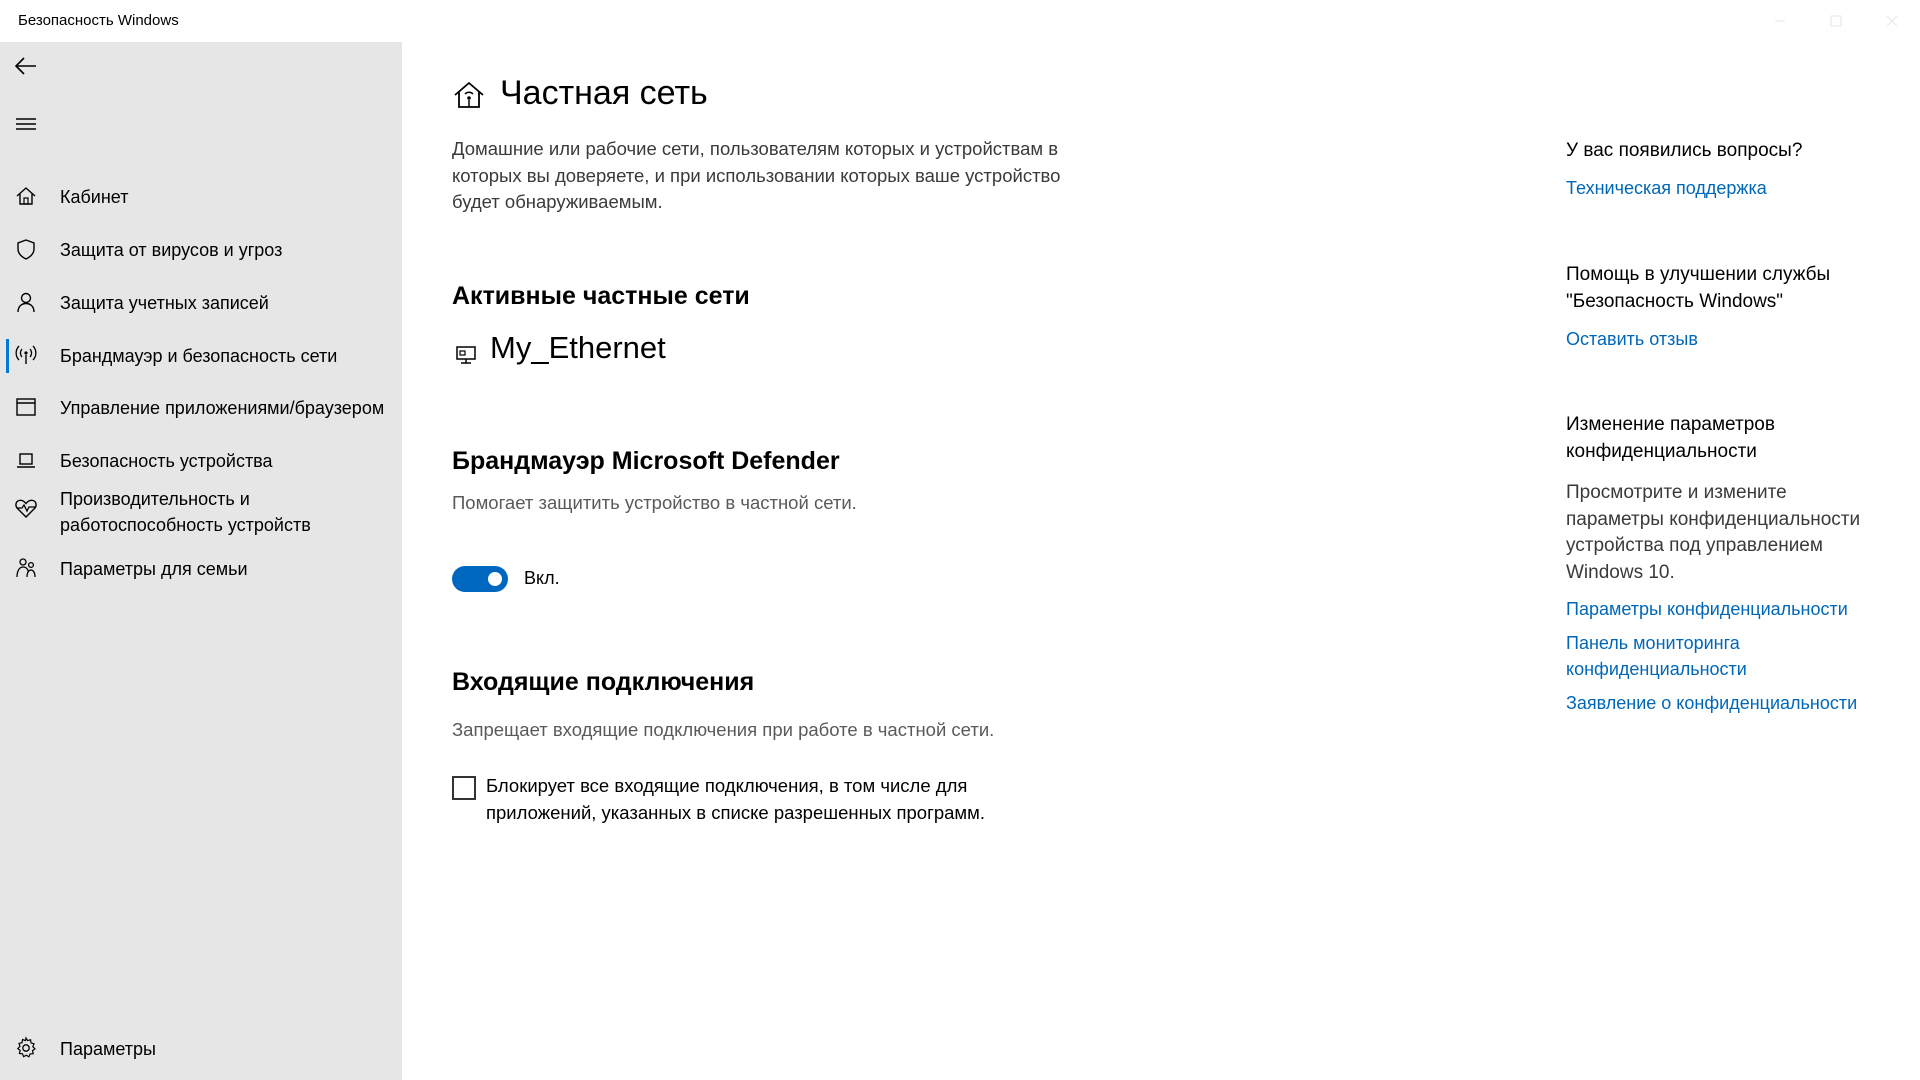 Image resolution: width=1920 pixels, height=1080 pixels. Describe the element at coordinates (480, 579) in the screenshot. I see `firewall-toggle` at that location.